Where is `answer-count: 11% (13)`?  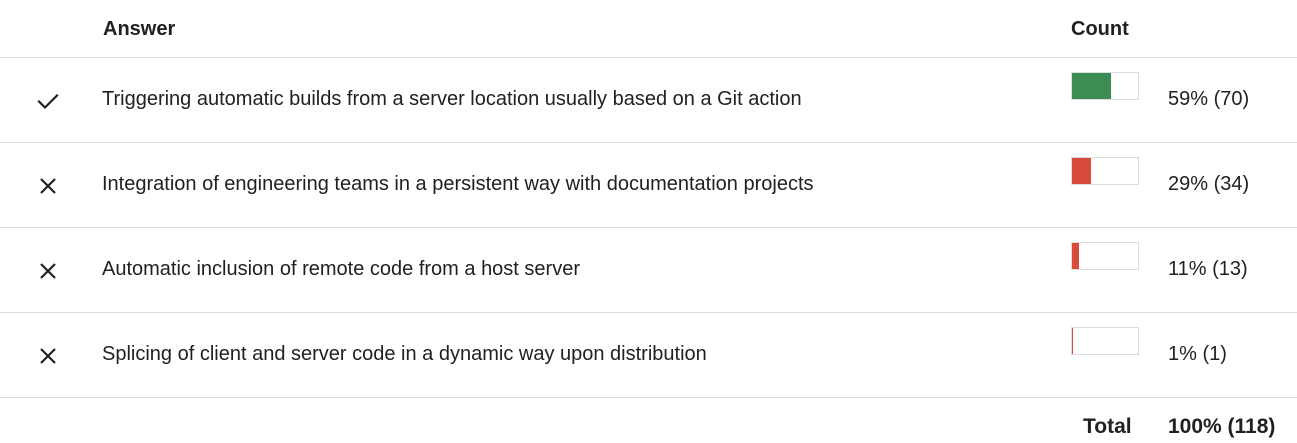
answer-count: 11% (13) is located at coordinates (1208, 269).